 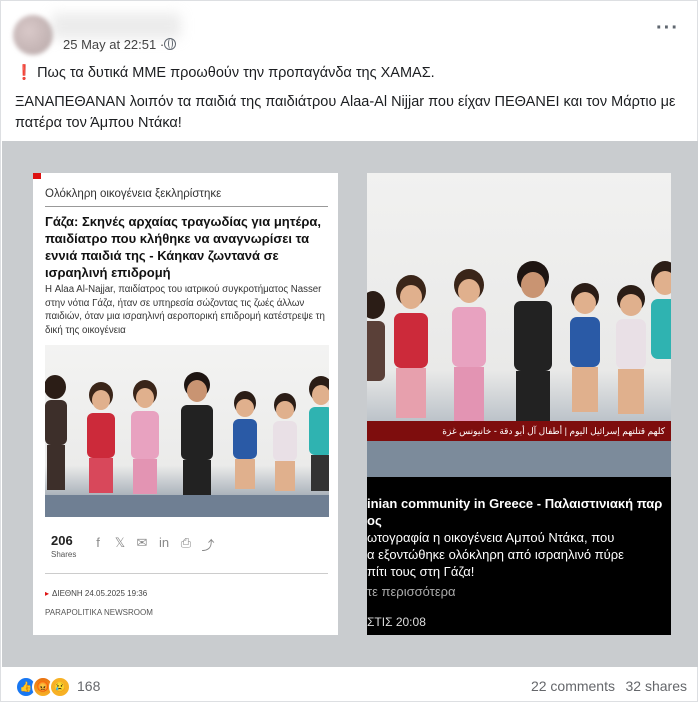 What do you see at coordinates (99, 612) in the screenshot?
I see `article-source: PARAPOLITIKA NEWSROOM` at bounding box center [99, 612].